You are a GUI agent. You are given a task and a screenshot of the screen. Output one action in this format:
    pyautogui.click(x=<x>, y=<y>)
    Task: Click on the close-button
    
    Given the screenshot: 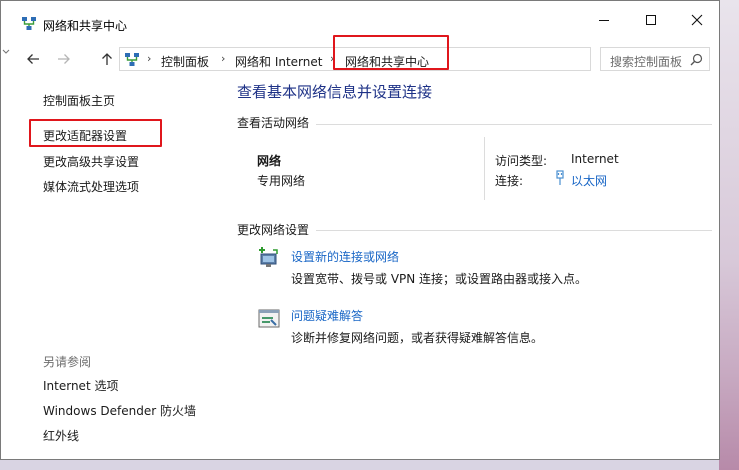 What is the action you would take?
    pyautogui.click(x=697, y=20)
    